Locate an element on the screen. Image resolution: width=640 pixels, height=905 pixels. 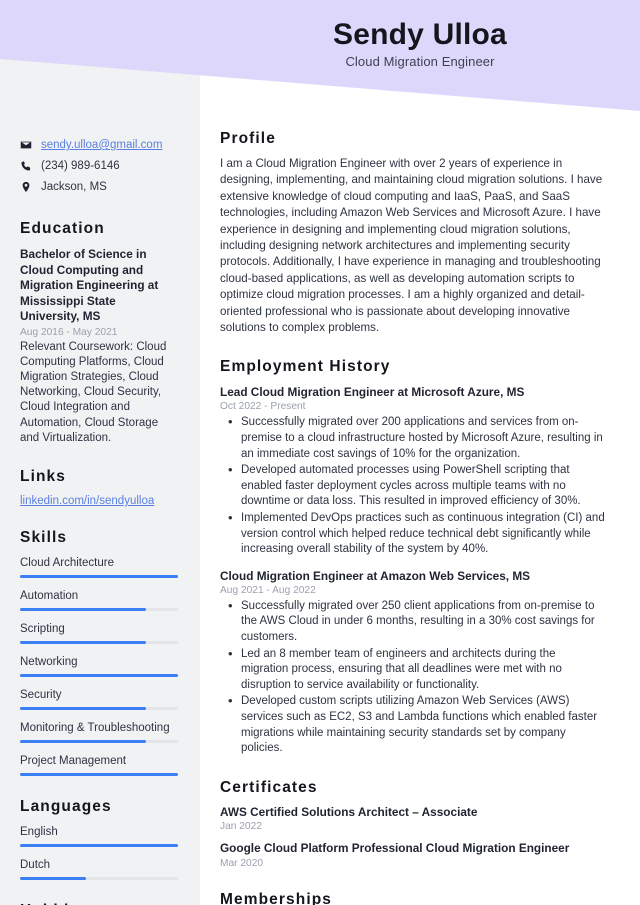
contact-email-row: sendy.ulloa@gmail.com is located at coordinates (99, 145).